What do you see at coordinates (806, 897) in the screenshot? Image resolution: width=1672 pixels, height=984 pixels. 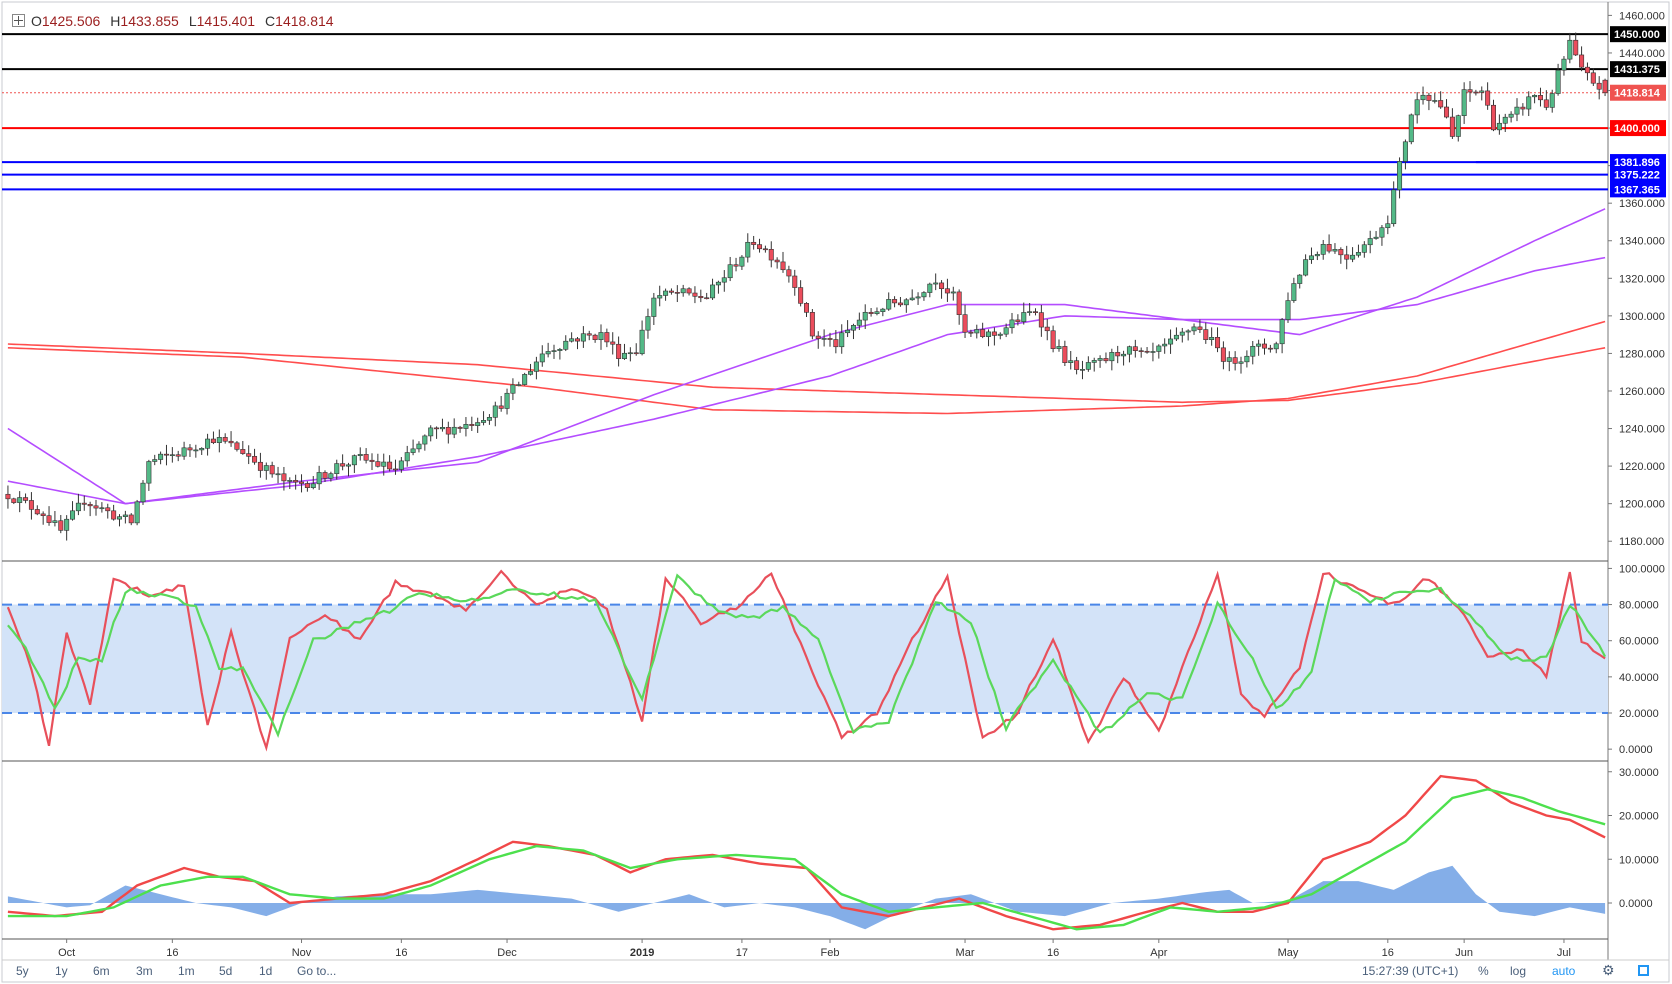 I see `macd-histogram-area` at bounding box center [806, 897].